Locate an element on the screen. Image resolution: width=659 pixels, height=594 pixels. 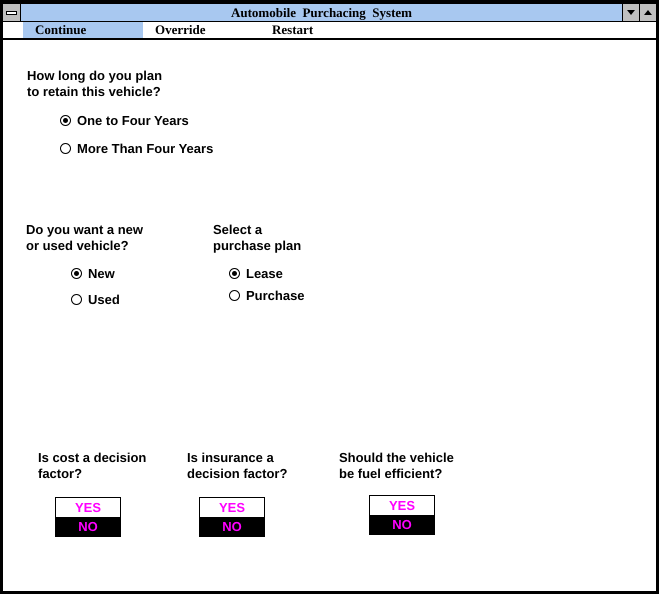
option-label: More Than Four Years is located at coordinates (145, 148).